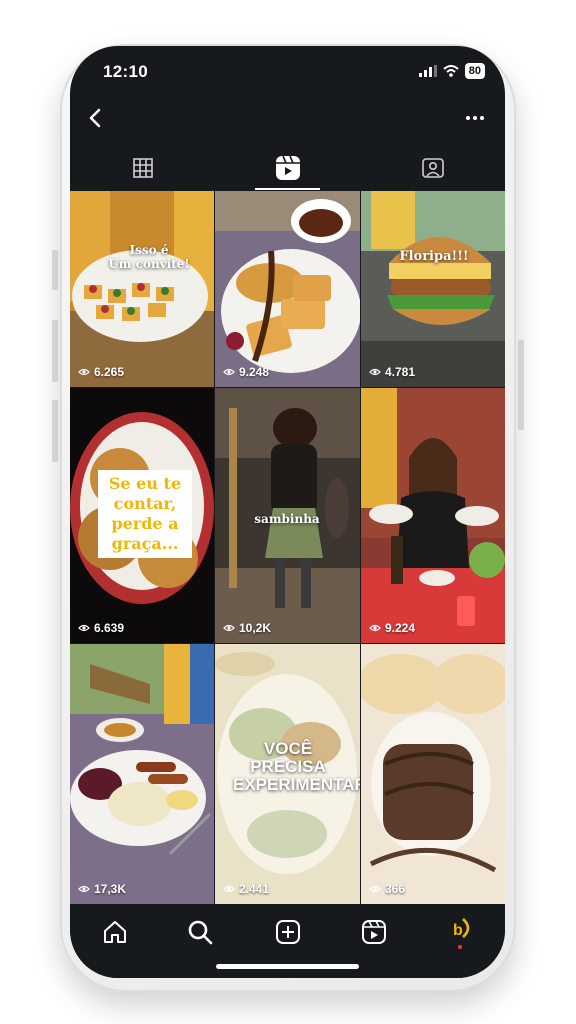 Image resolution: width=576 pixels, height=1024 pixels. What do you see at coordinates (55, 351) in the screenshot?
I see `volume-up-button` at bounding box center [55, 351].